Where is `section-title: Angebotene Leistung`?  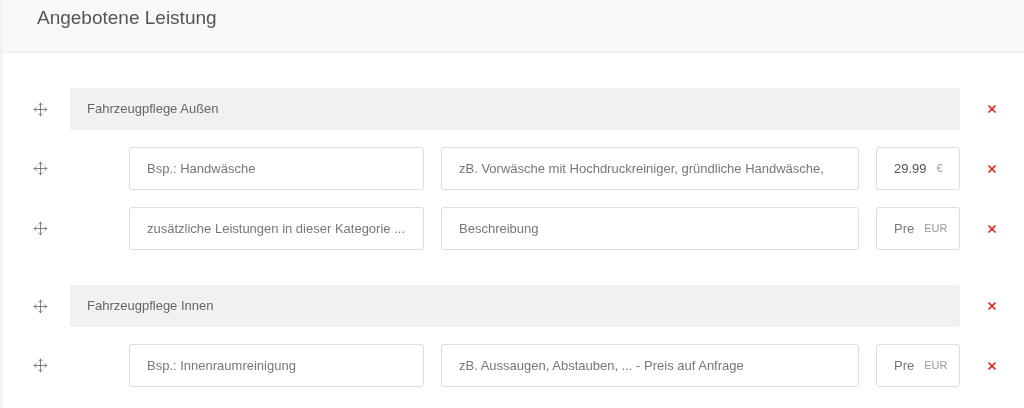 section-title: Angebotene Leistung is located at coordinates (127, 18).